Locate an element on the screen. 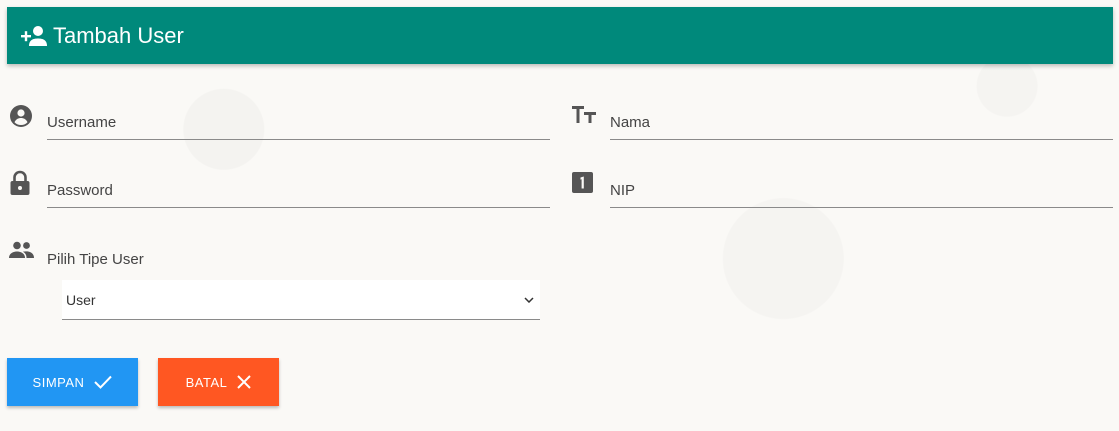 The image size is (1119, 431). chevron-down-icon is located at coordinates (529, 299).